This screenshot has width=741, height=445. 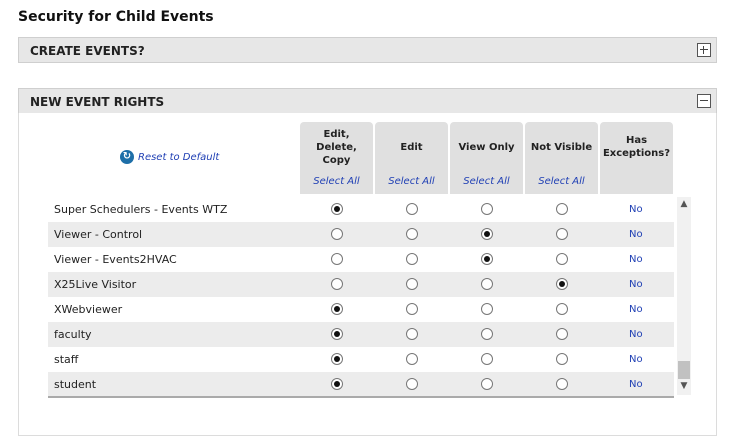 What do you see at coordinates (87, 51) in the screenshot?
I see `create-events-label: CREATE EVENTS?` at bounding box center [87, 51].